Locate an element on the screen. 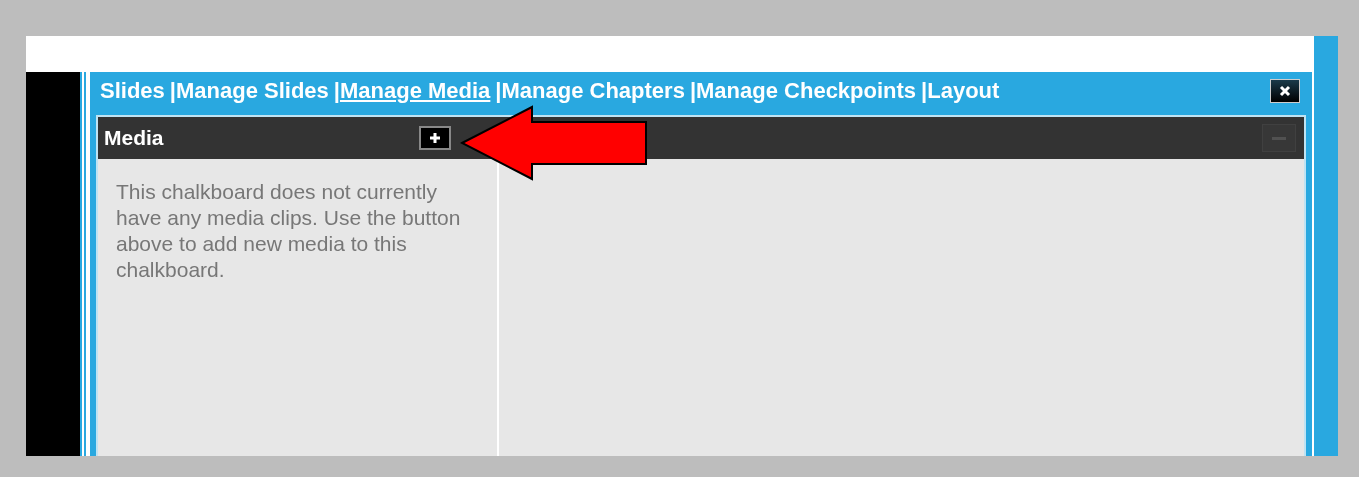 The height and width of the screenshot is (477, 1359). nav-tab: Manage Checkpoints is located at coordinates (806, 91).